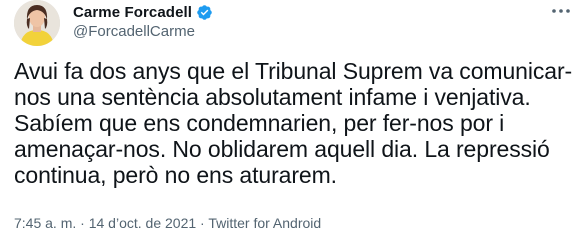 The width and height of the screenshot is (586, 246). What do you see at coordinates (143, 31) in the screenshot?
I see `author-handle: @ForcadellCarme` at bounding box center [143, 31].